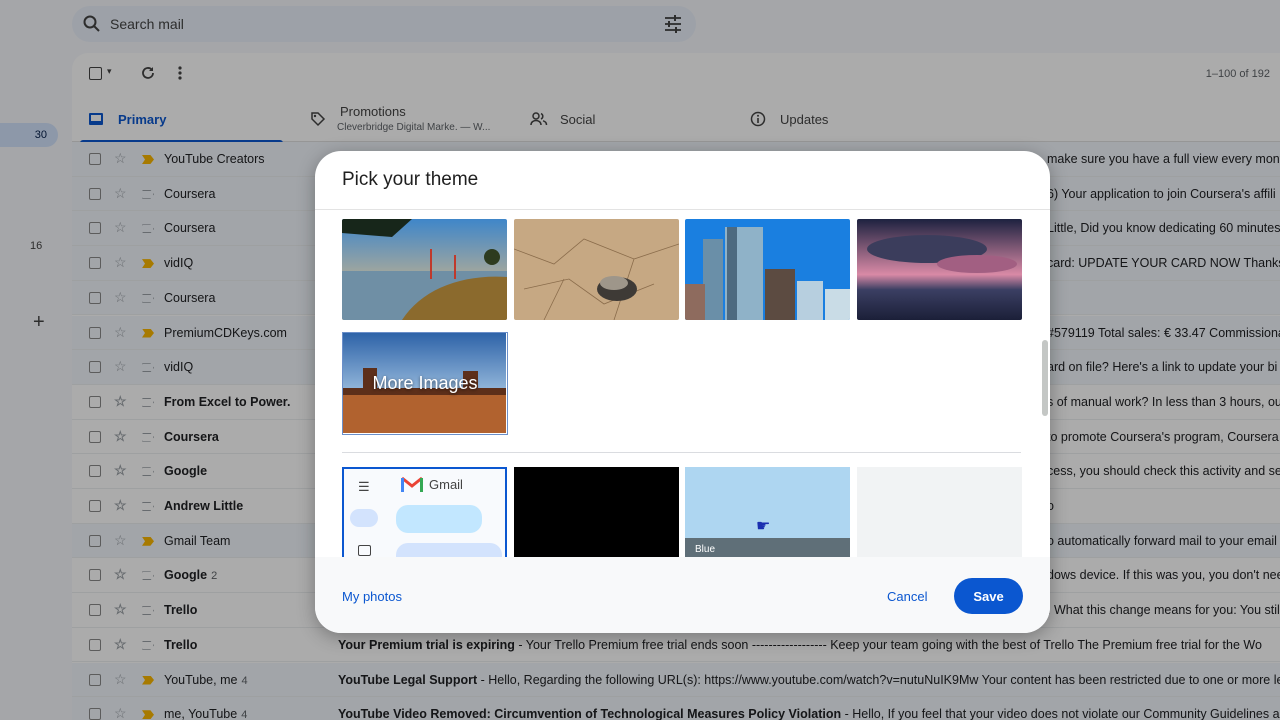 The width and height of the screenshot is (1280, 720). I want to click on more-images-label: More Images, so click(425, 383).